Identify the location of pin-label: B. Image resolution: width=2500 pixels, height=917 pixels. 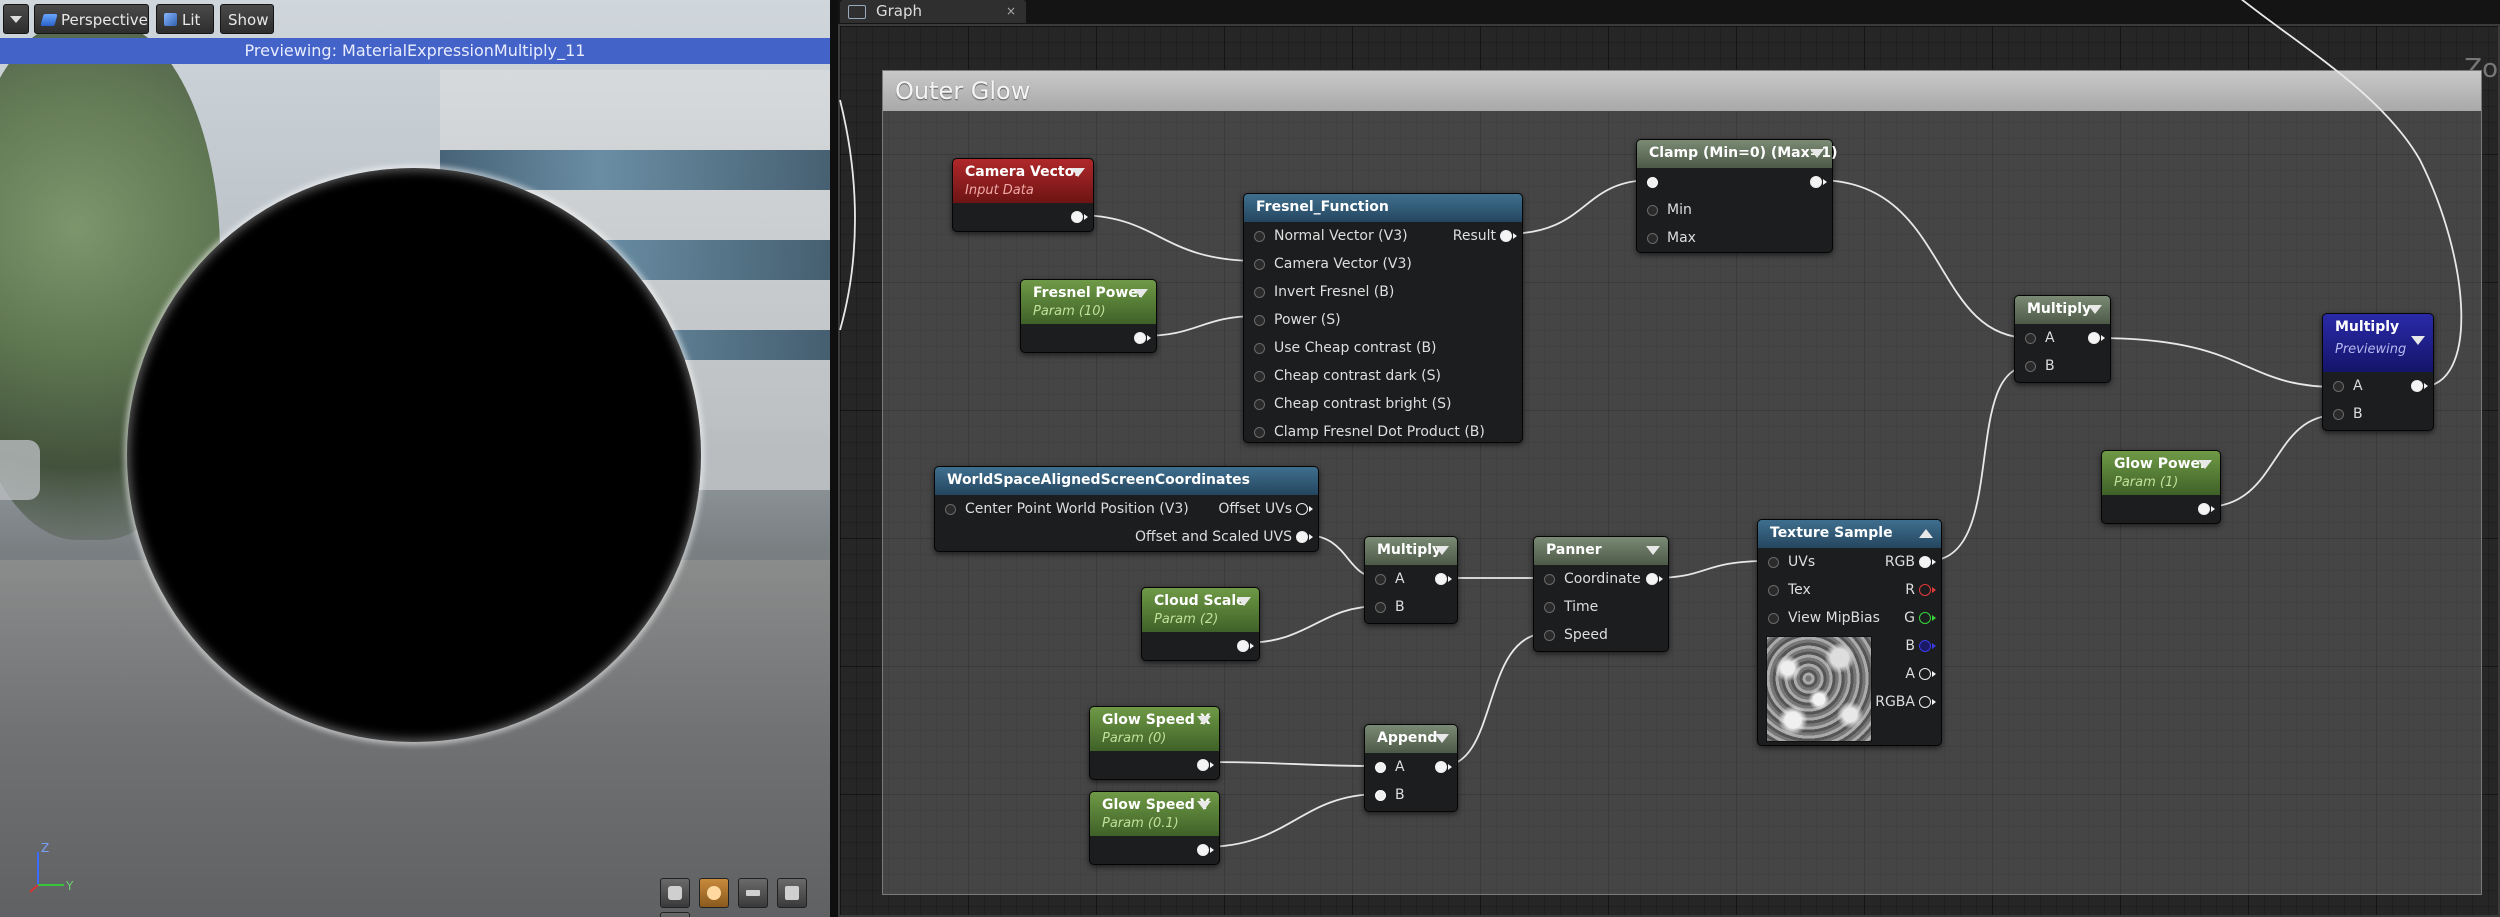
(2050, 366).